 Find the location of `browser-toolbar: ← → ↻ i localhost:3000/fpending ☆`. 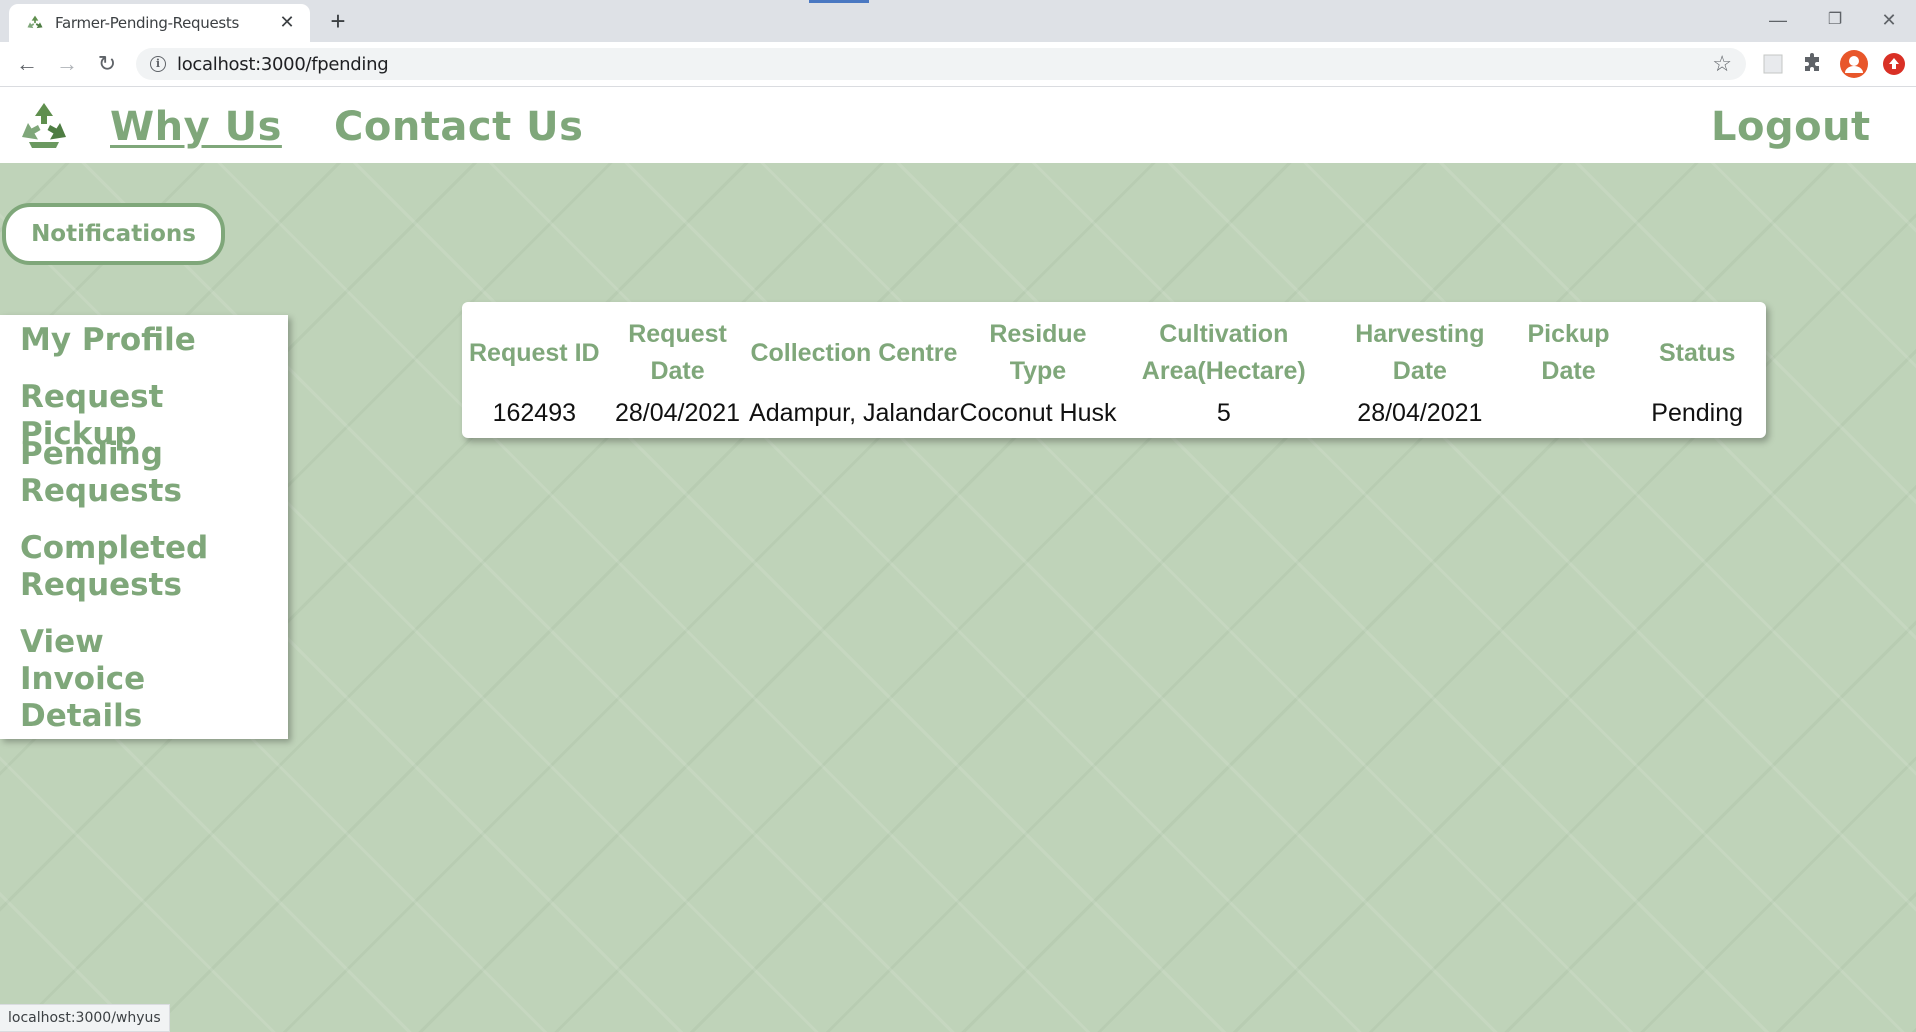

browser-toolbar: ← → ↻ i localhost:3000/fpending ☆ is located at coordinates (958, 64).